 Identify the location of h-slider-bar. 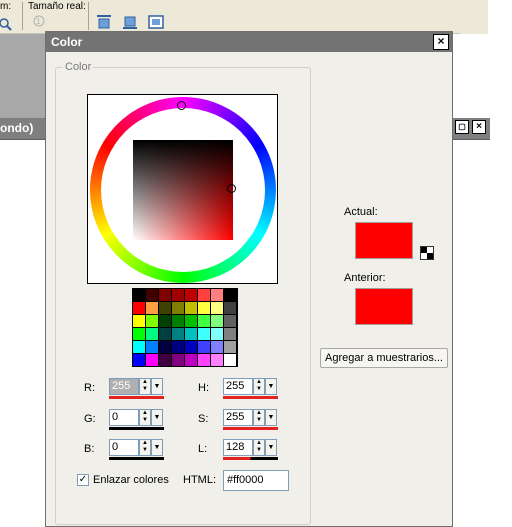
(250, 397).